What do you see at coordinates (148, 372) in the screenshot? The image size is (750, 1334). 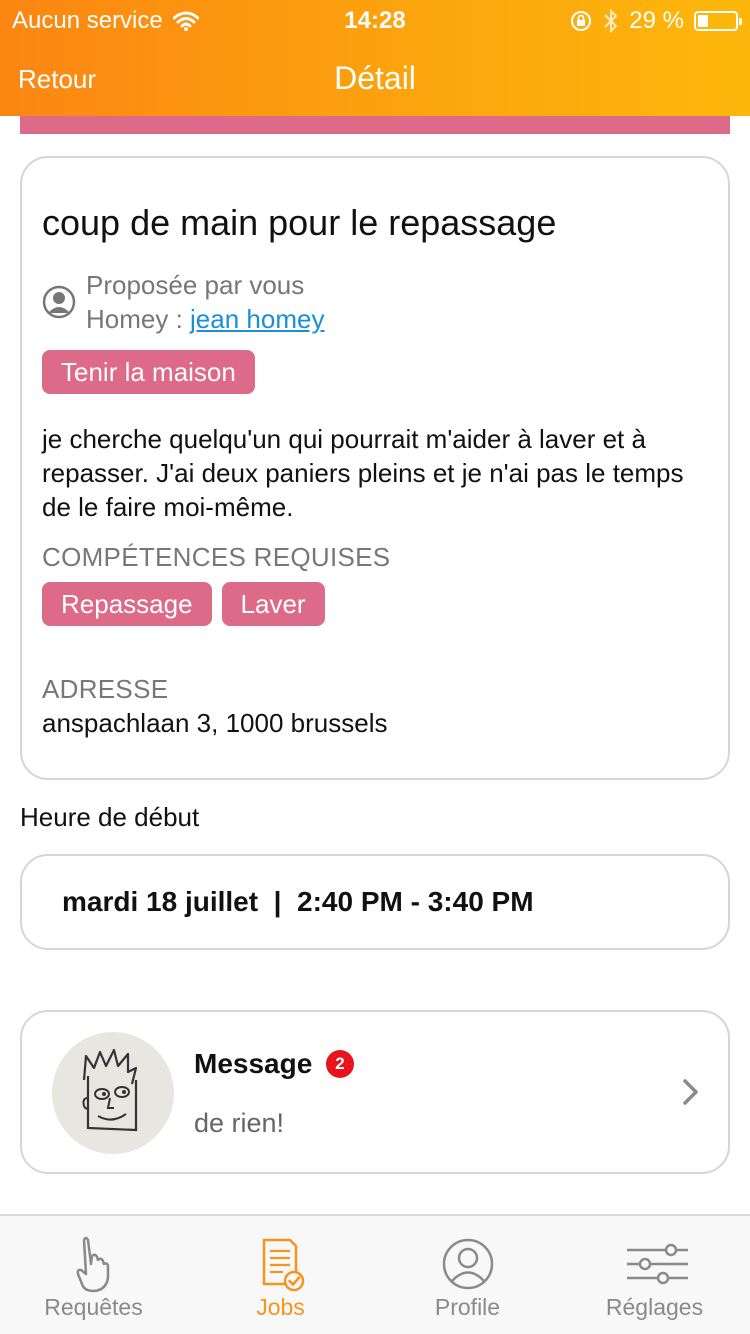 I see `category-tag: Tenir la maison` at bounding box center [148, 372].